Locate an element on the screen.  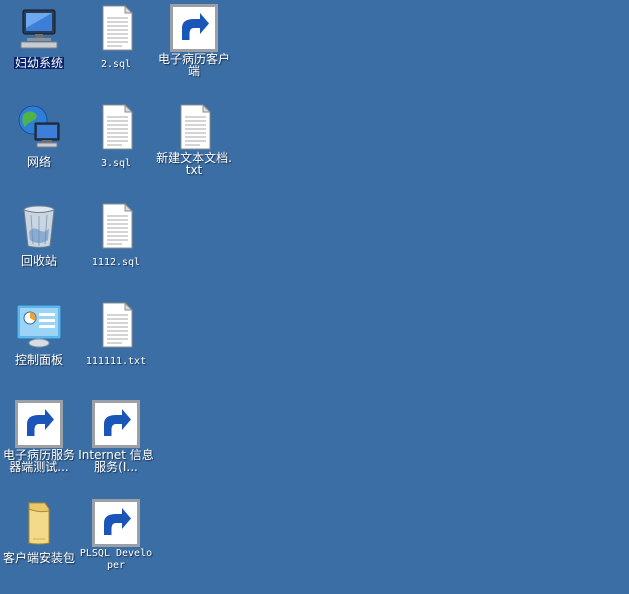
internet-explorer-icon: e is located at coordinates (39, 424).